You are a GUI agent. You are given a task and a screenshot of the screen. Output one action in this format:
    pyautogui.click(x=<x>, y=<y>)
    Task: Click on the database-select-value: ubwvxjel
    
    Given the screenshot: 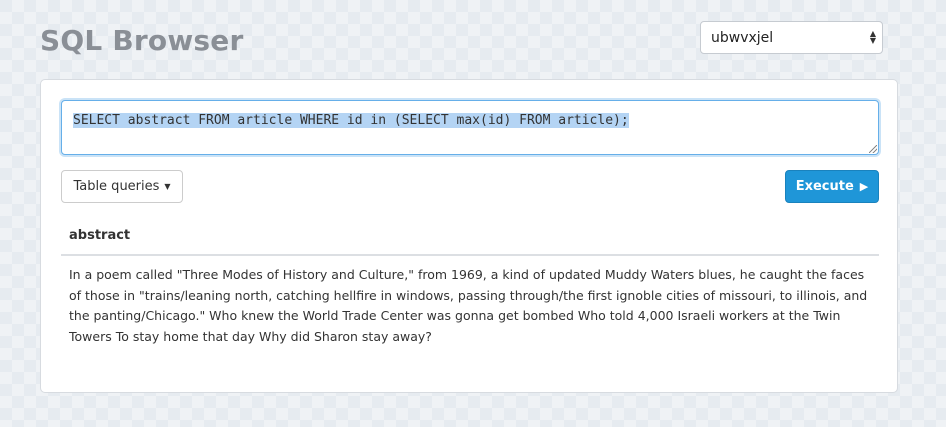 What is the action you would take?
    pyautogui.click(x=742, y=37)
    